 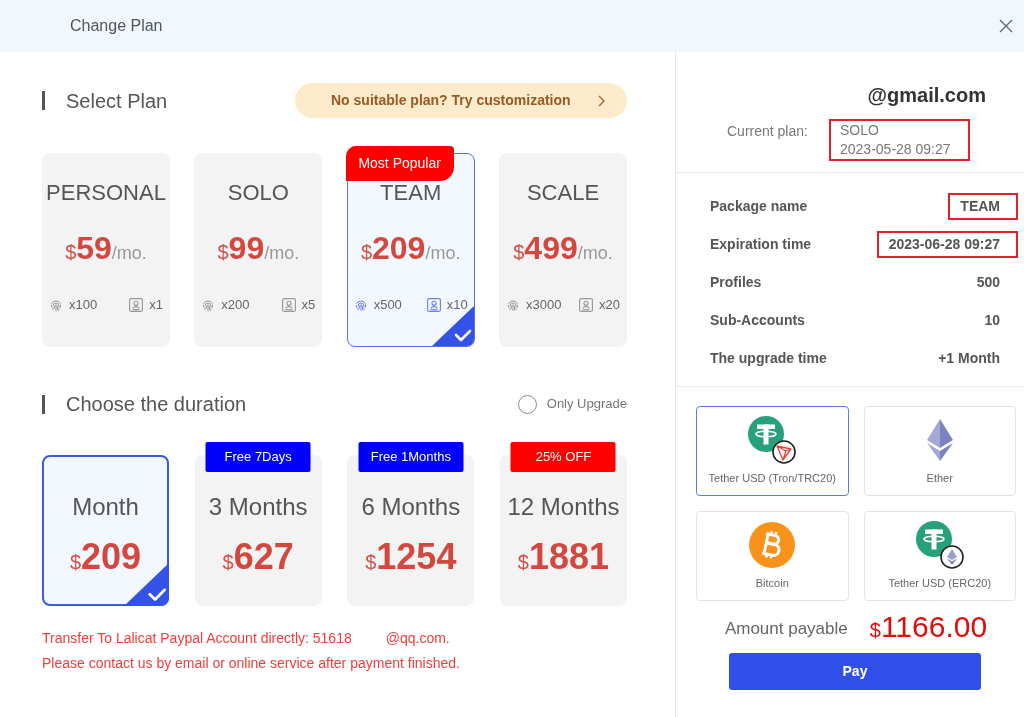 I want to click on plan-price: $499/mo., so click(x=563, y=248).